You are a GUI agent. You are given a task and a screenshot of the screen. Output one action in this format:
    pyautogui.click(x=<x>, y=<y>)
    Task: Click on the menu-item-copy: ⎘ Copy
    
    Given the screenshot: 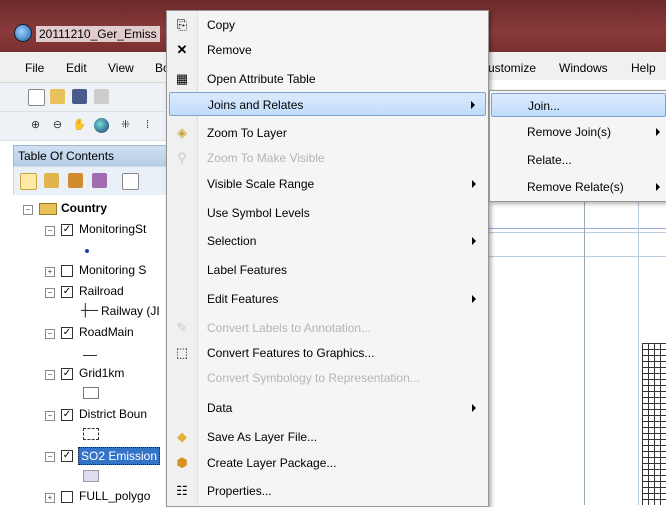 What is the action you would take?
    pyautogui.click(x=327, y=25)
    